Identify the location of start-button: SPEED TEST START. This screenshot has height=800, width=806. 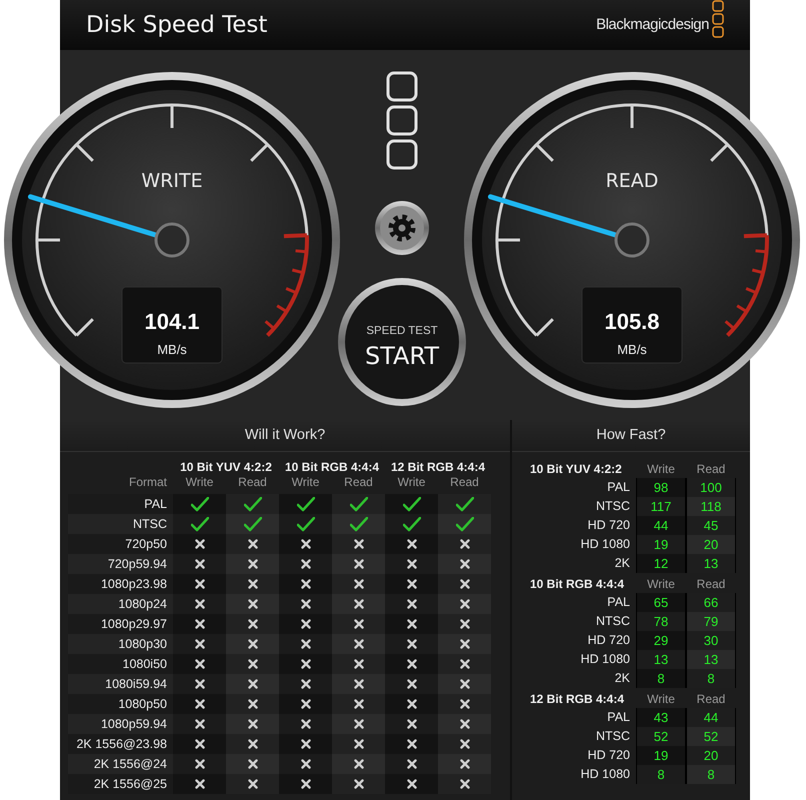
(402, 342).